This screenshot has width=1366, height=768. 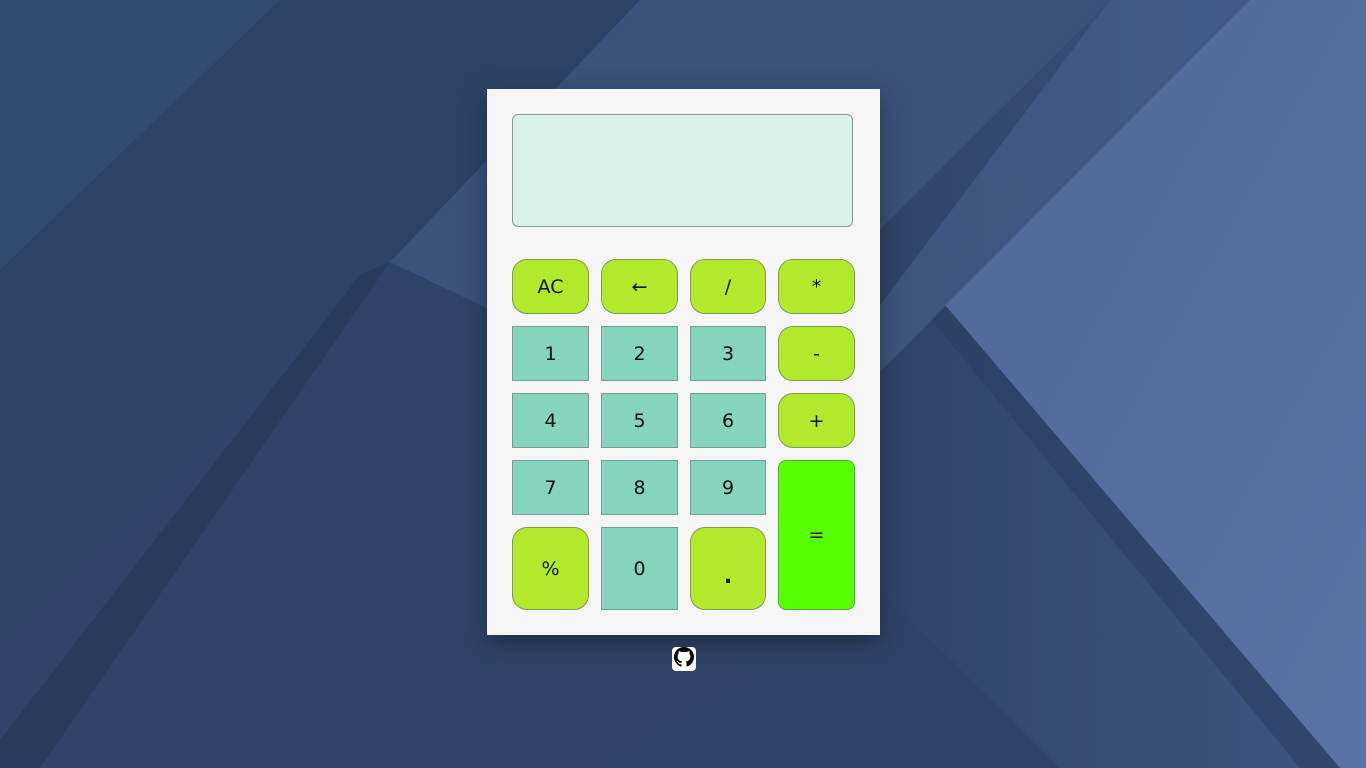 What do you see at coordinates (550, 286) in the screenshot?
I see `ac-button: AC` at bounding box center [550, 286].